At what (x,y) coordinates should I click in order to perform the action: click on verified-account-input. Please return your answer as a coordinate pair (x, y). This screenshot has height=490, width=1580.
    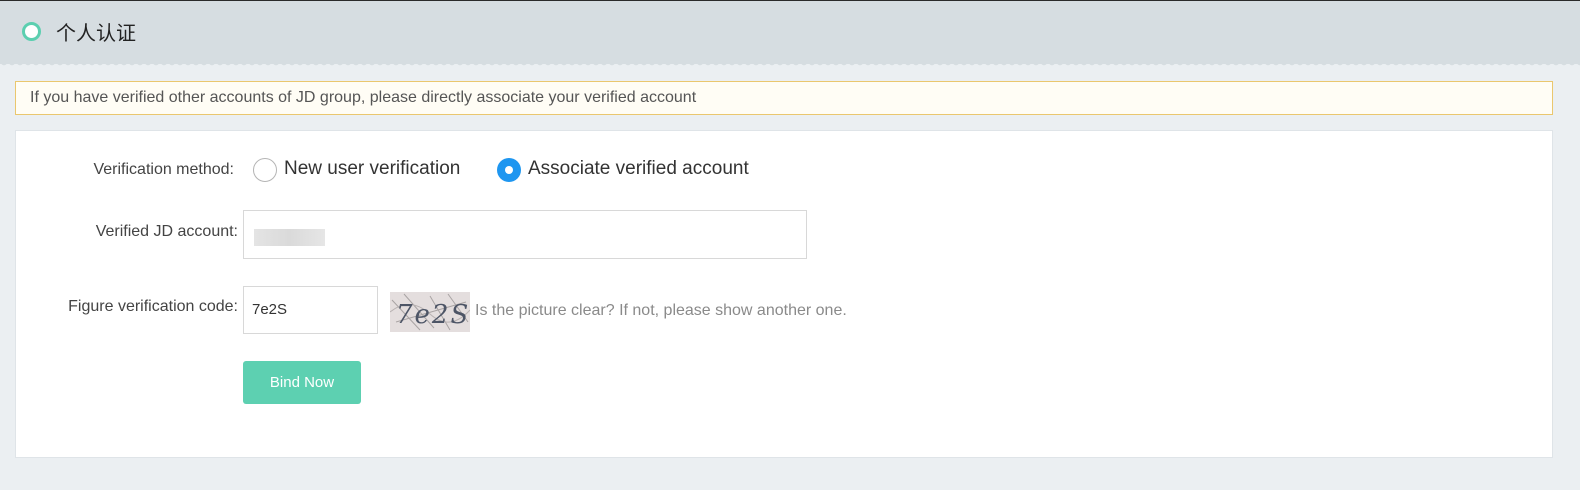
    Looking at the image, I should click on (525, 234).